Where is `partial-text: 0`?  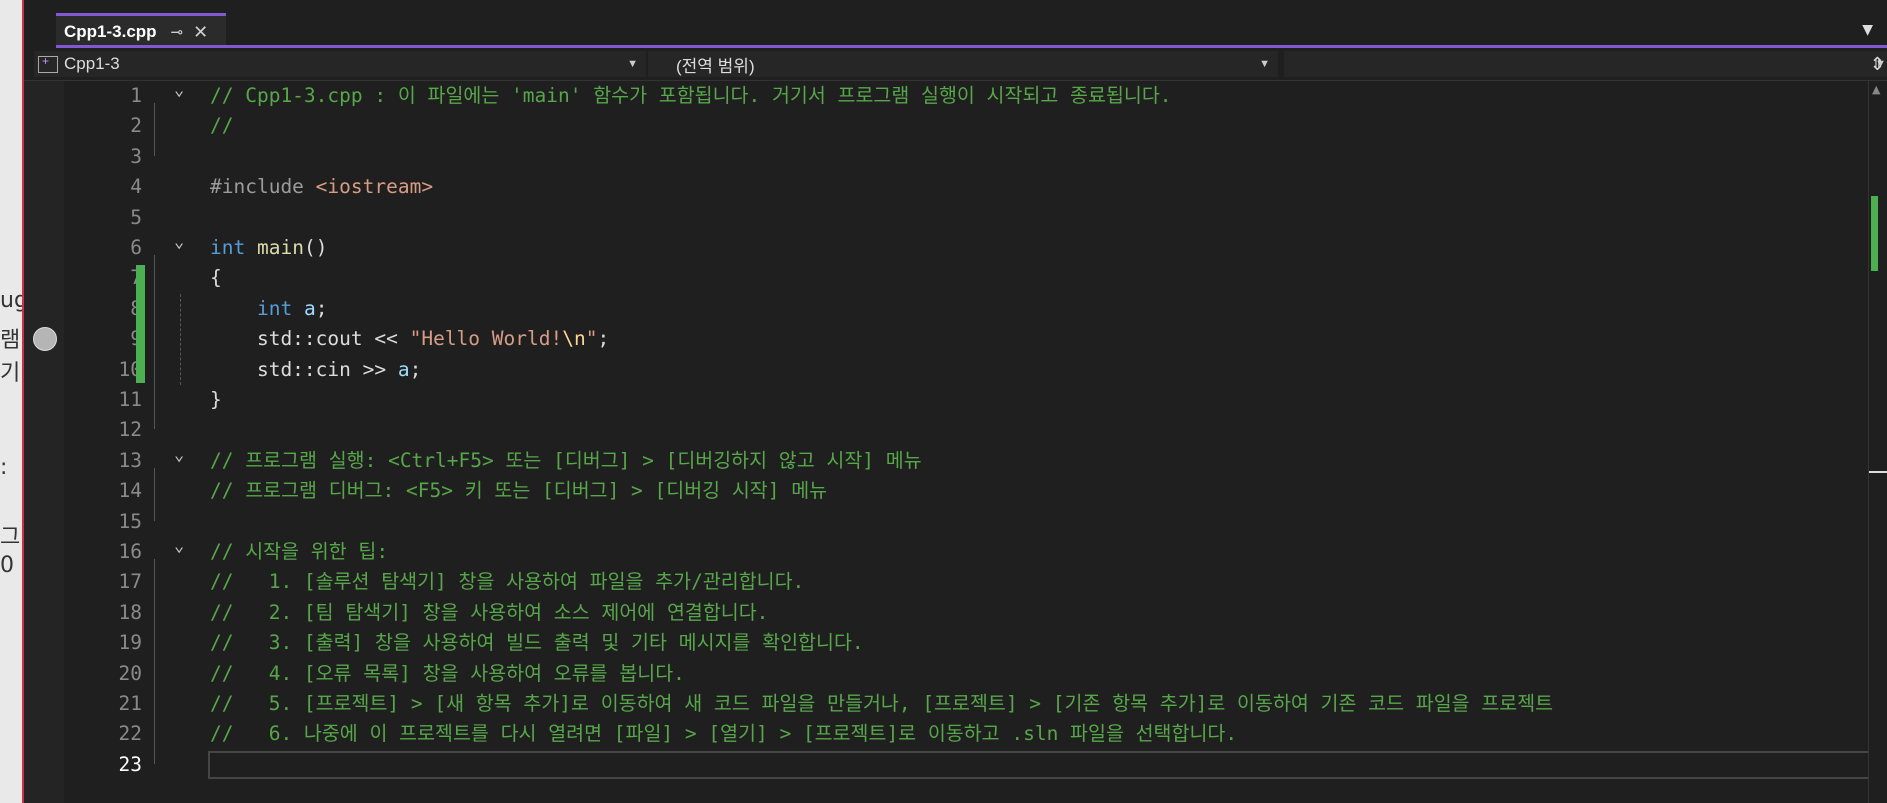
partial-text: 0 is located at coordinates (7, 565).